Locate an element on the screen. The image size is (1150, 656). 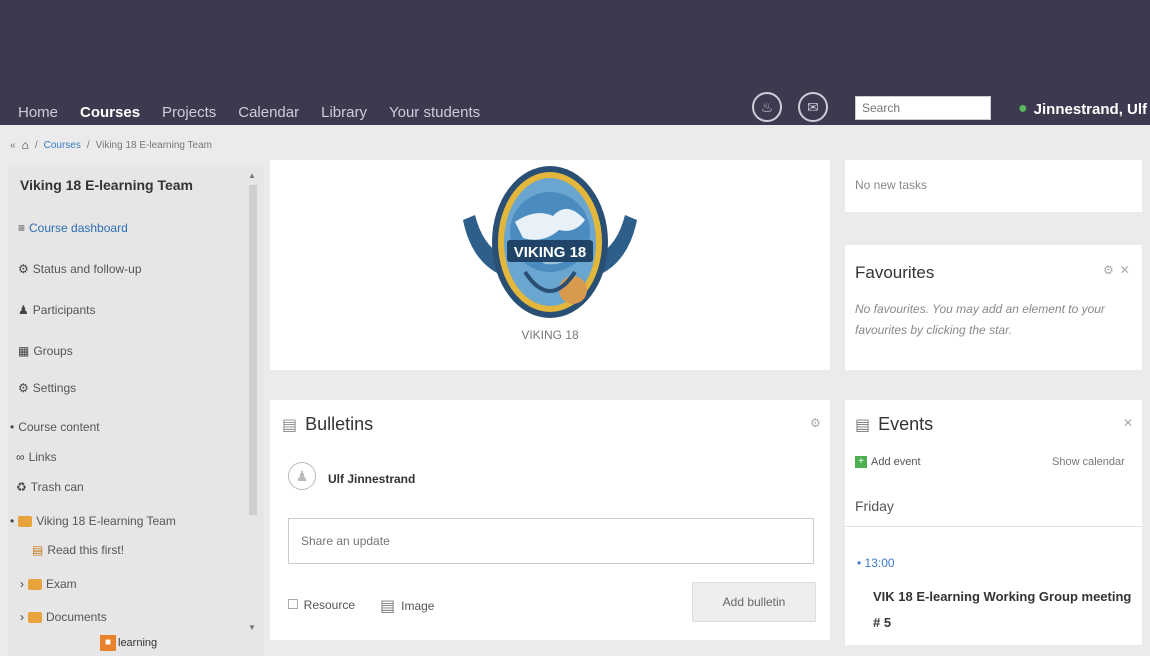
sidebar-scrollbar: ▲ ▼ is located at coordinates (252, 406).